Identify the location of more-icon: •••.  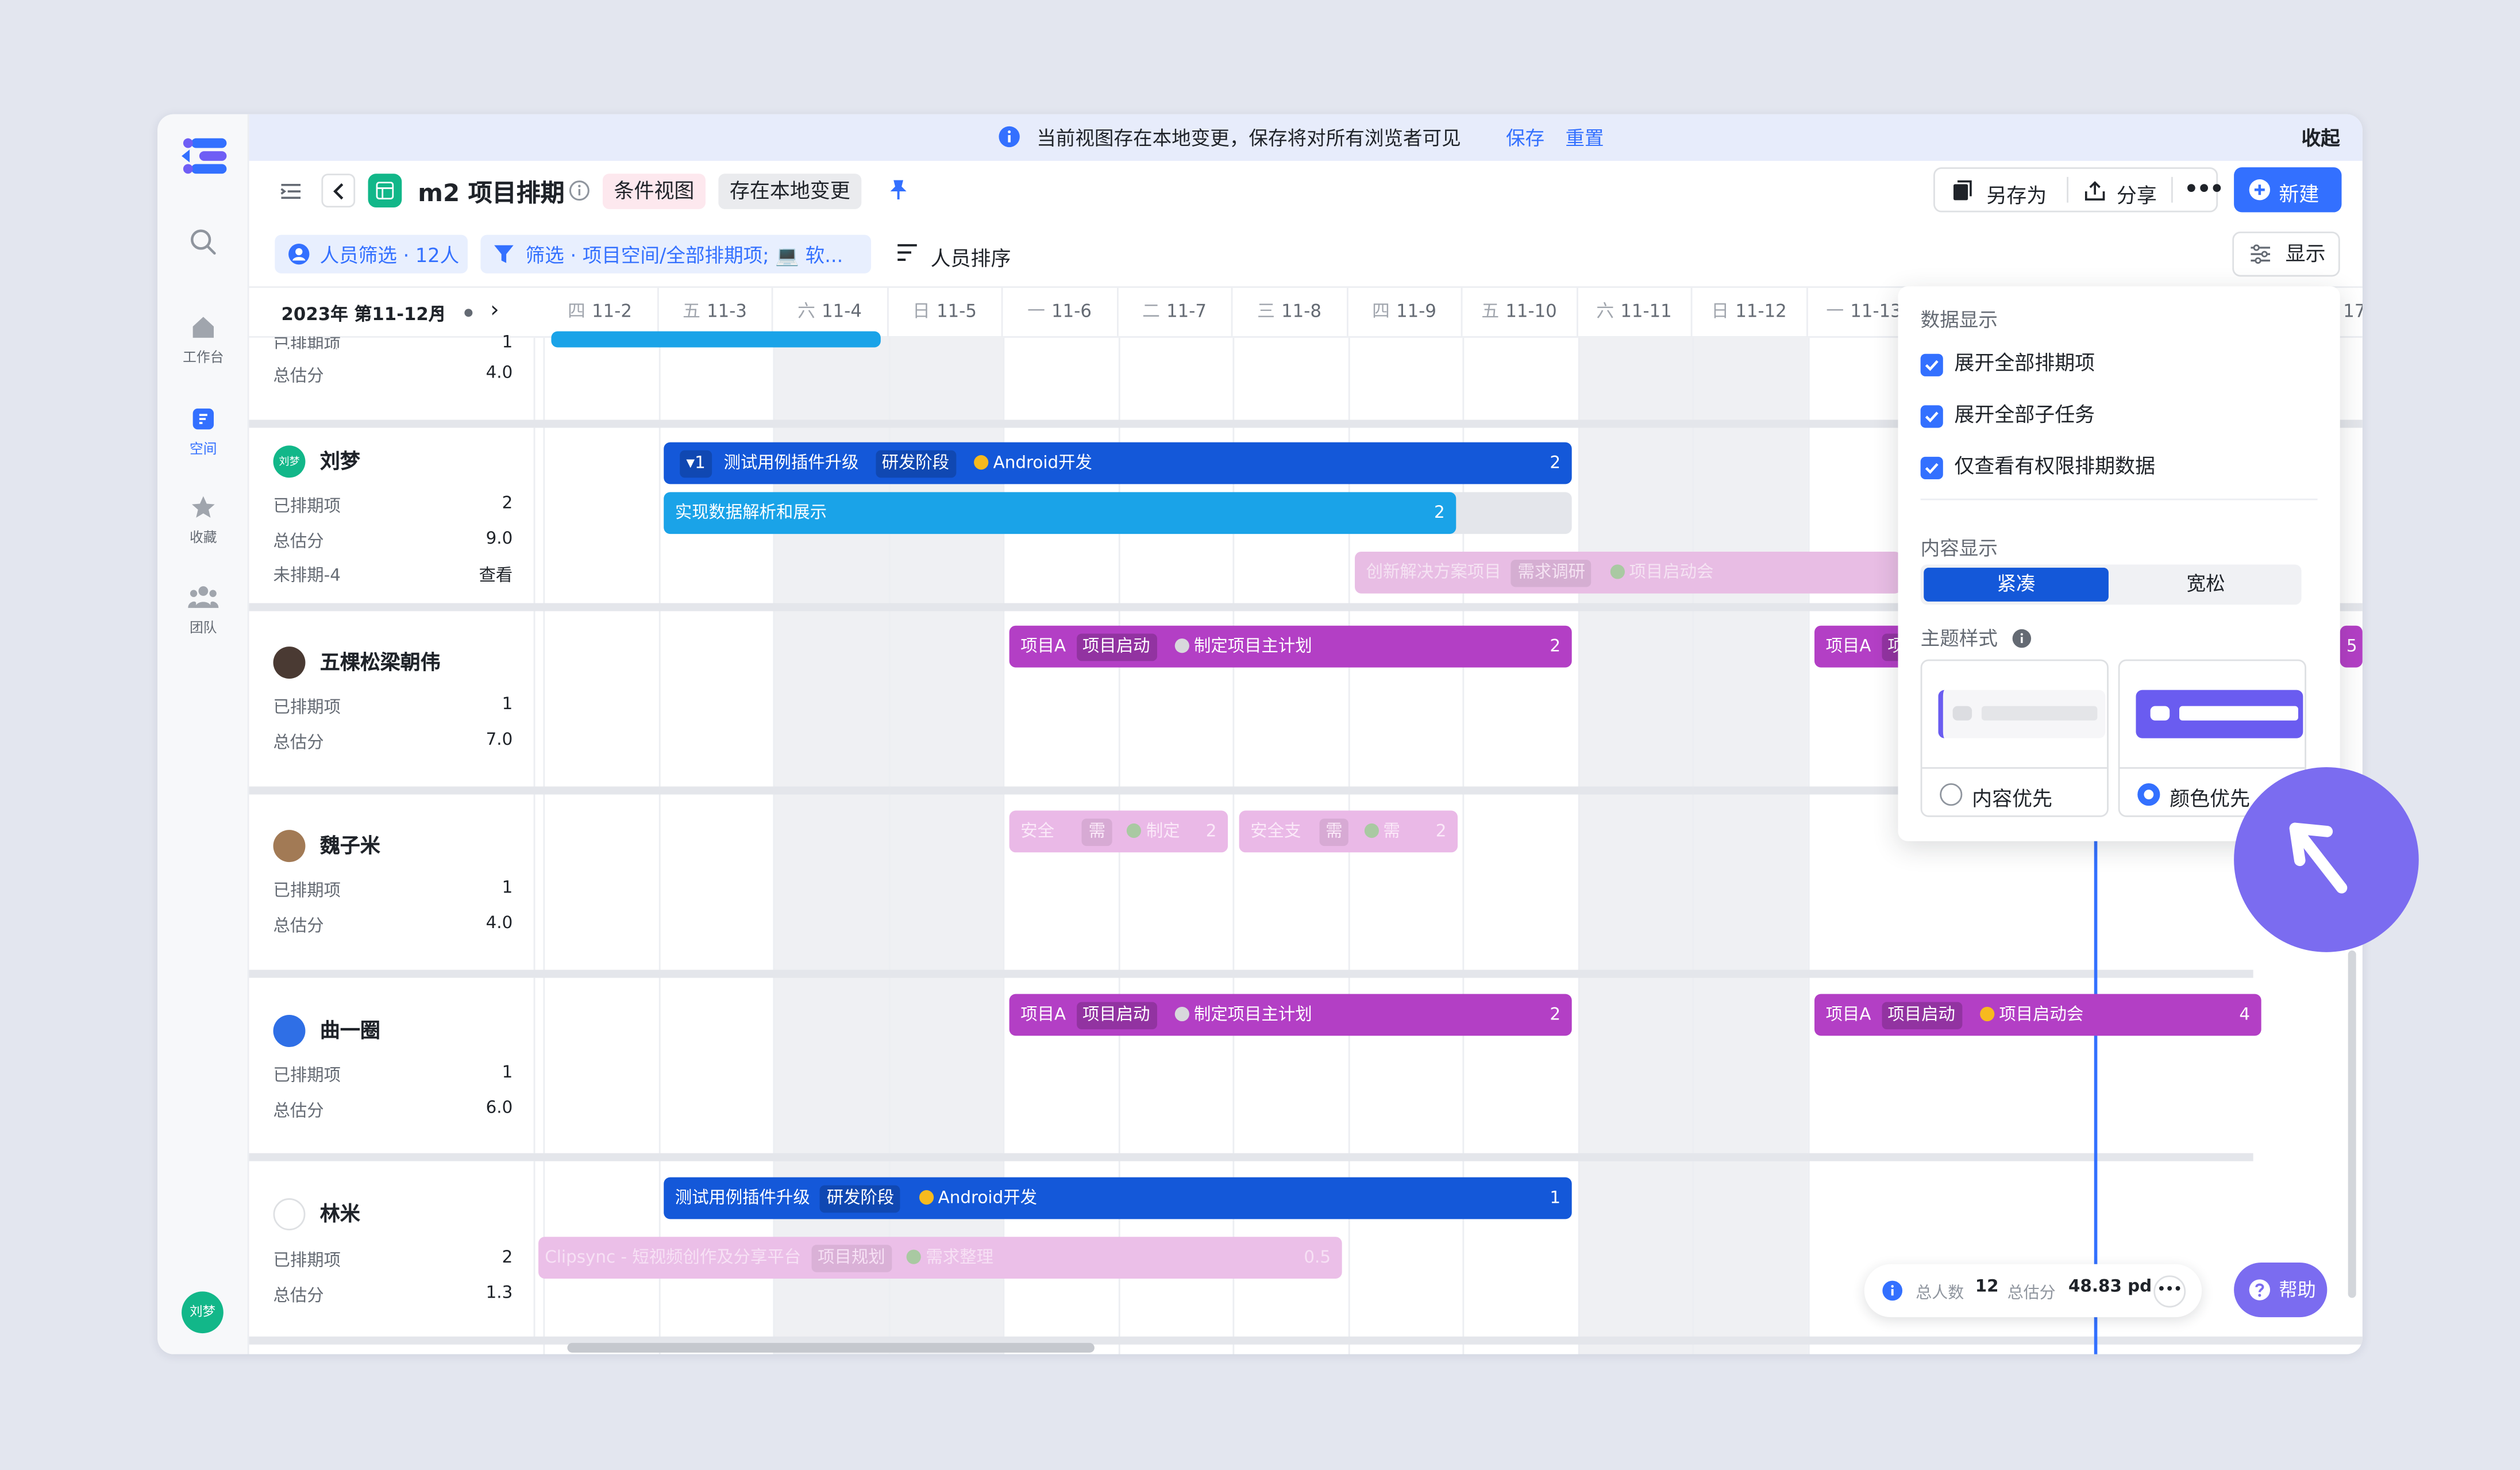
(2169, 1291).